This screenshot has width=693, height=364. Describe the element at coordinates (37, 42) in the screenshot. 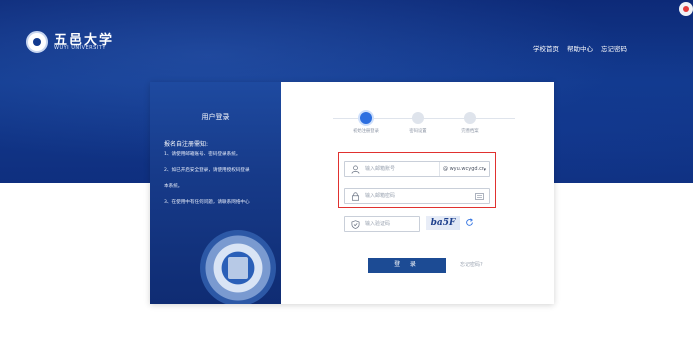

I see `university-logo-icon` at that location.